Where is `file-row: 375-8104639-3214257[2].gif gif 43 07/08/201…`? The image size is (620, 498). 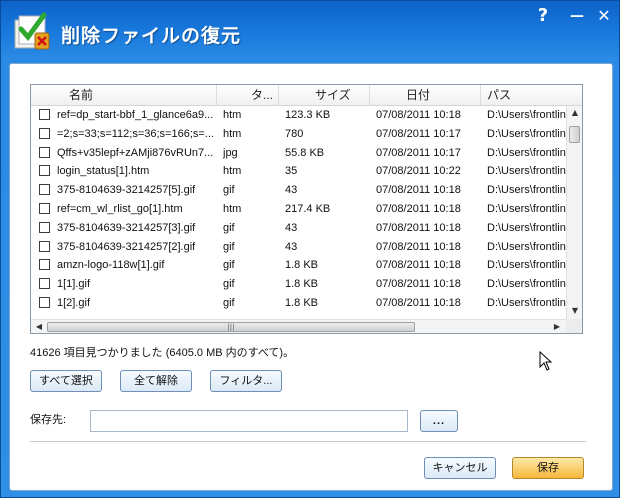 file-row: 375-8104639-3214257[2].gif gif 43 07/08/201… is located at coordinates (299, 247).